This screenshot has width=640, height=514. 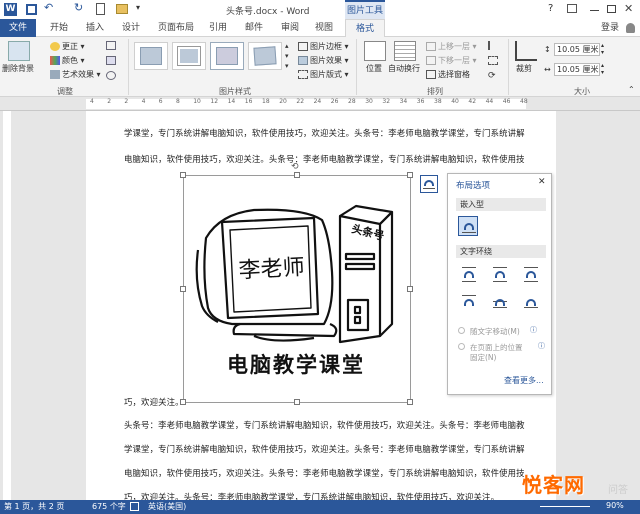 I want to click on restore-icon, so click(x=611, y=9).